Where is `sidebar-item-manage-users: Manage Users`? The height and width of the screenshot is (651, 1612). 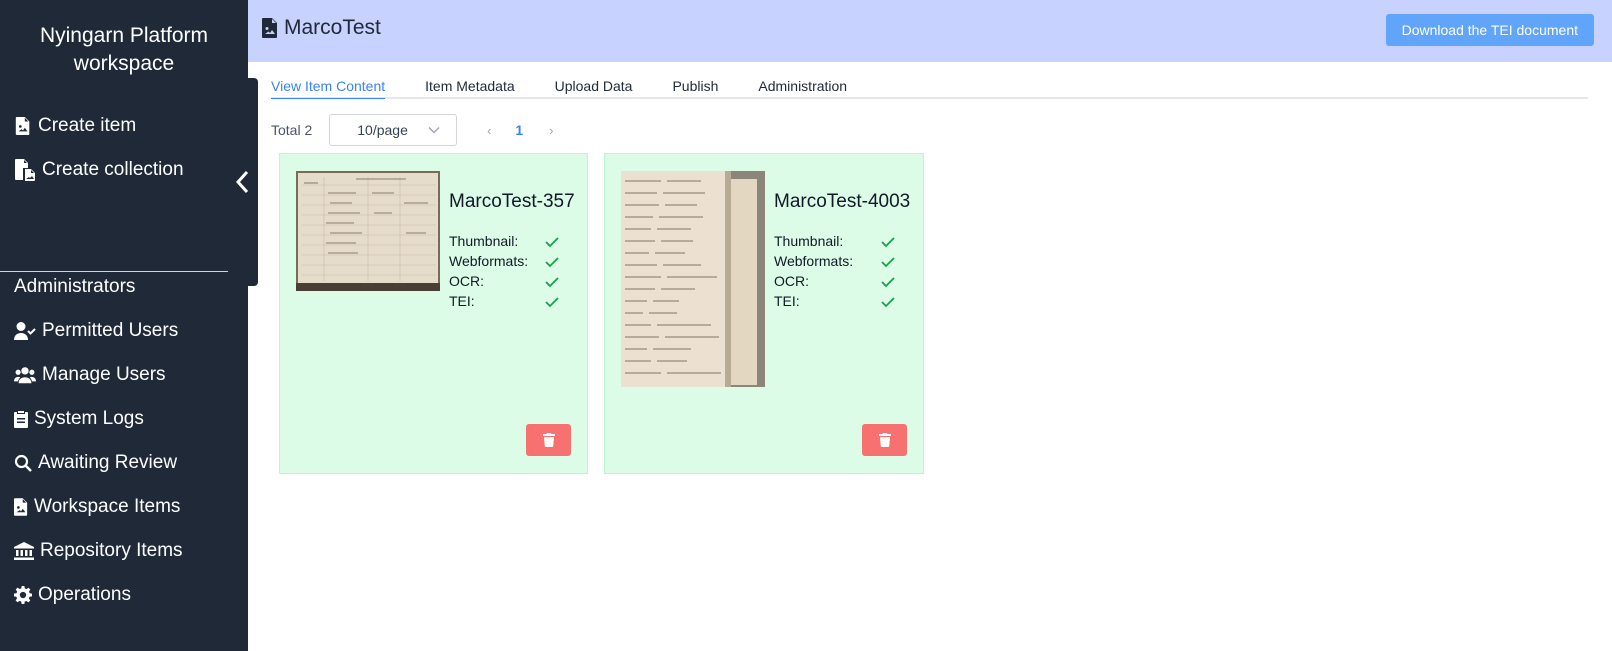 sidebar-item-manage-users: Manage Users is located at coordinates (90, 375).